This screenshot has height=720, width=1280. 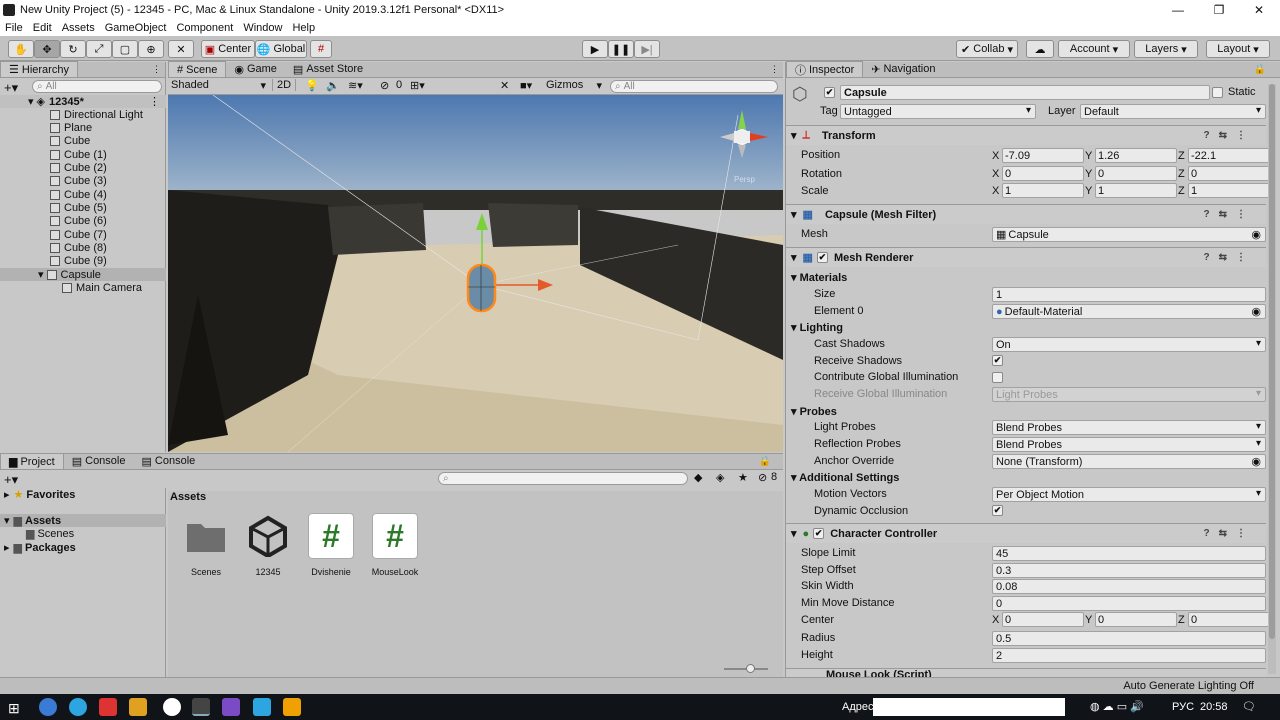 What do you see at coordinates (262, 707) in the screenshot?
I see `telegram-icon` at bounding box center [262, 707].